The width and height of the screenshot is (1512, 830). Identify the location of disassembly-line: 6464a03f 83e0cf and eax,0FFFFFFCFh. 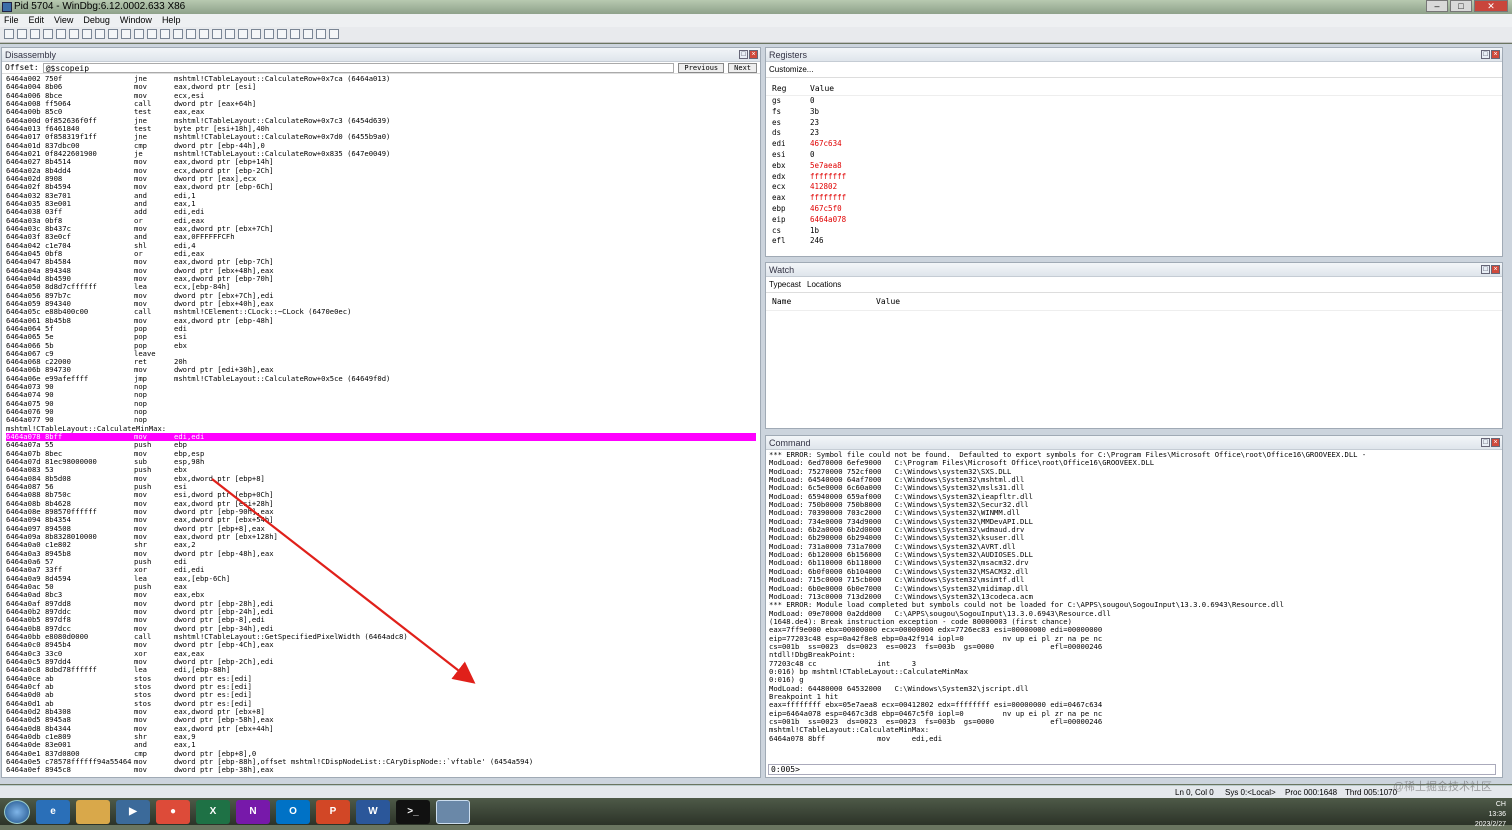
(381, 236).